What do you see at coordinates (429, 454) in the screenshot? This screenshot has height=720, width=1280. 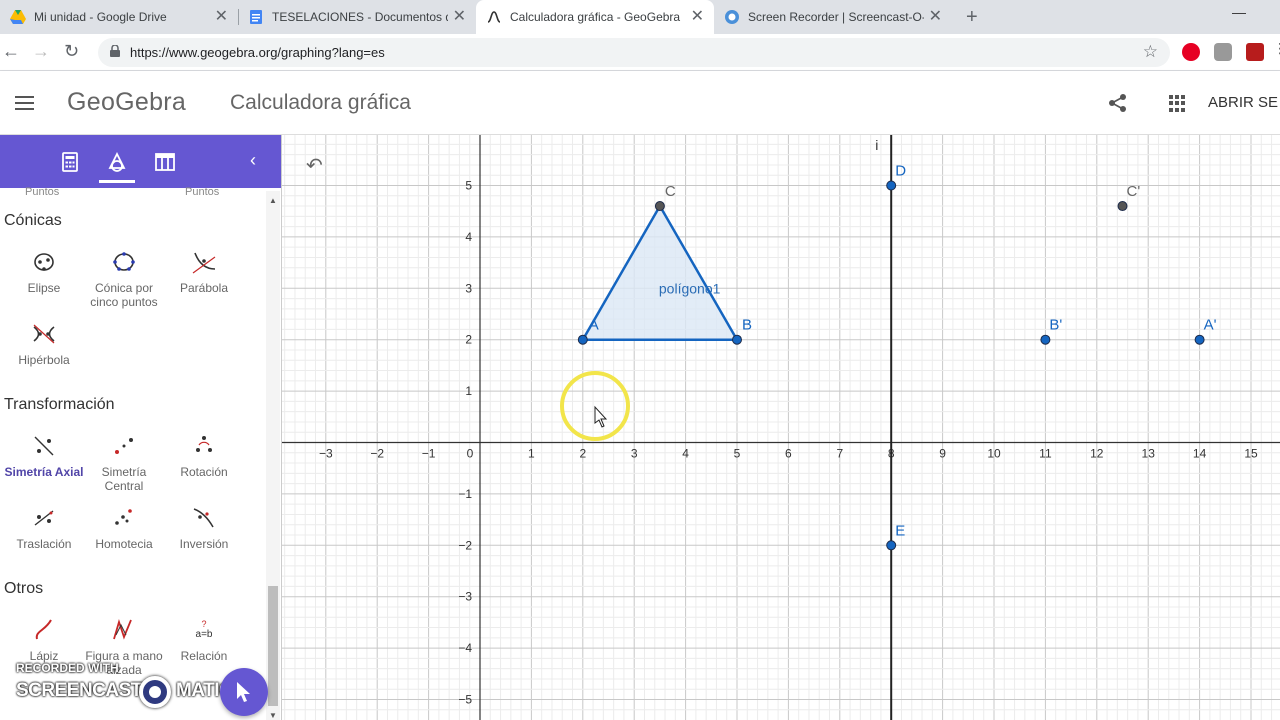 I see `x-tick-label: −1` at bounding box center [429, 454].